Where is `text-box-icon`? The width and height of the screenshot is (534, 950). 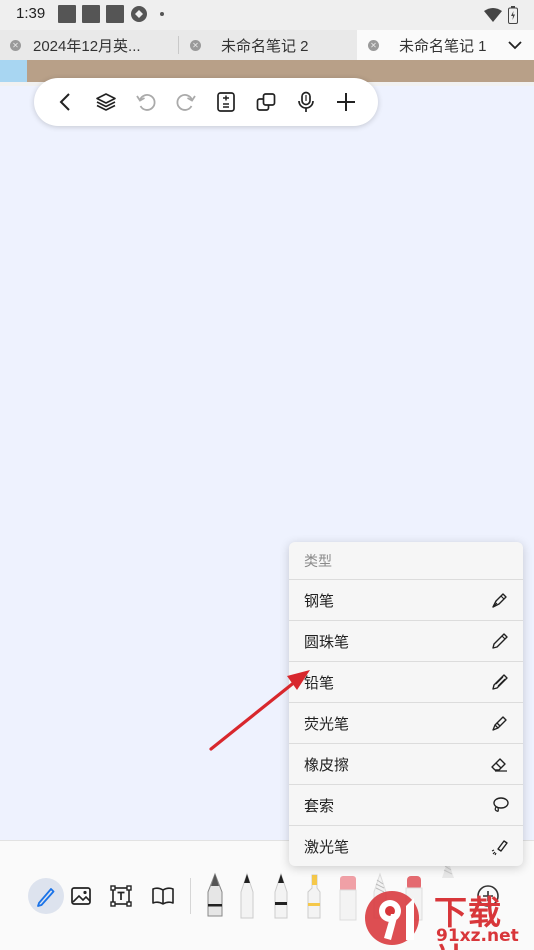
text-box-icon is located at coordinates (121, 896).